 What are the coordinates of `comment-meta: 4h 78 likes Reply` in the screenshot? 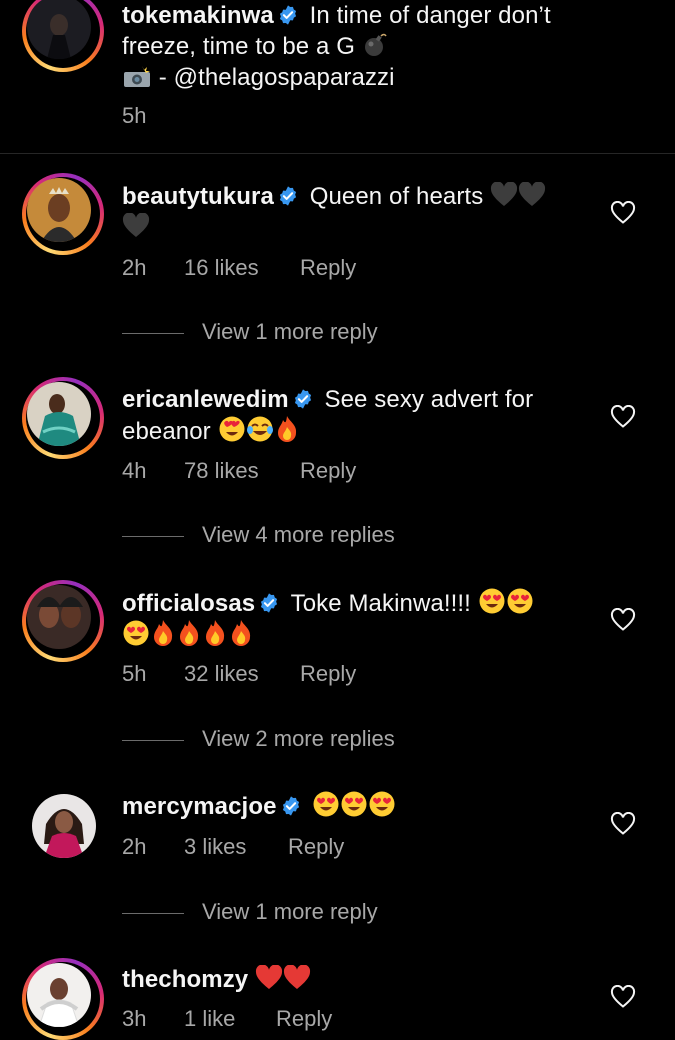 It's located at (239, 471).